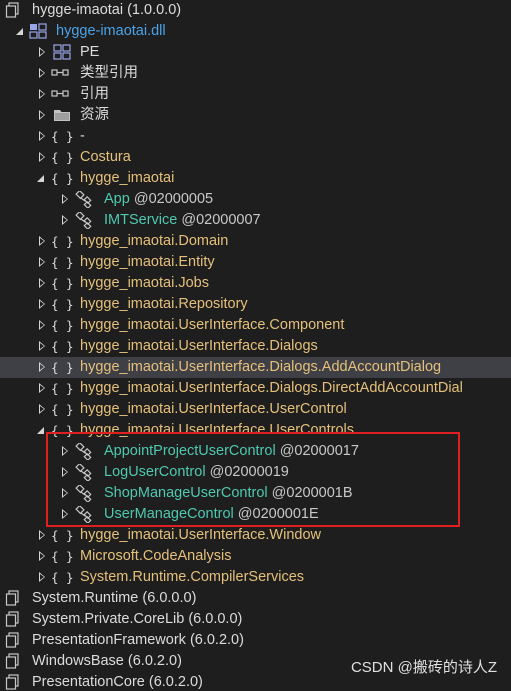 This screenshot has height=691, width=511. Describe the element at coordinates (255, 10) in the screenshot. I see `tree-row-assembly-root: hygge-imaotai (1.0.0.0)` at that location.